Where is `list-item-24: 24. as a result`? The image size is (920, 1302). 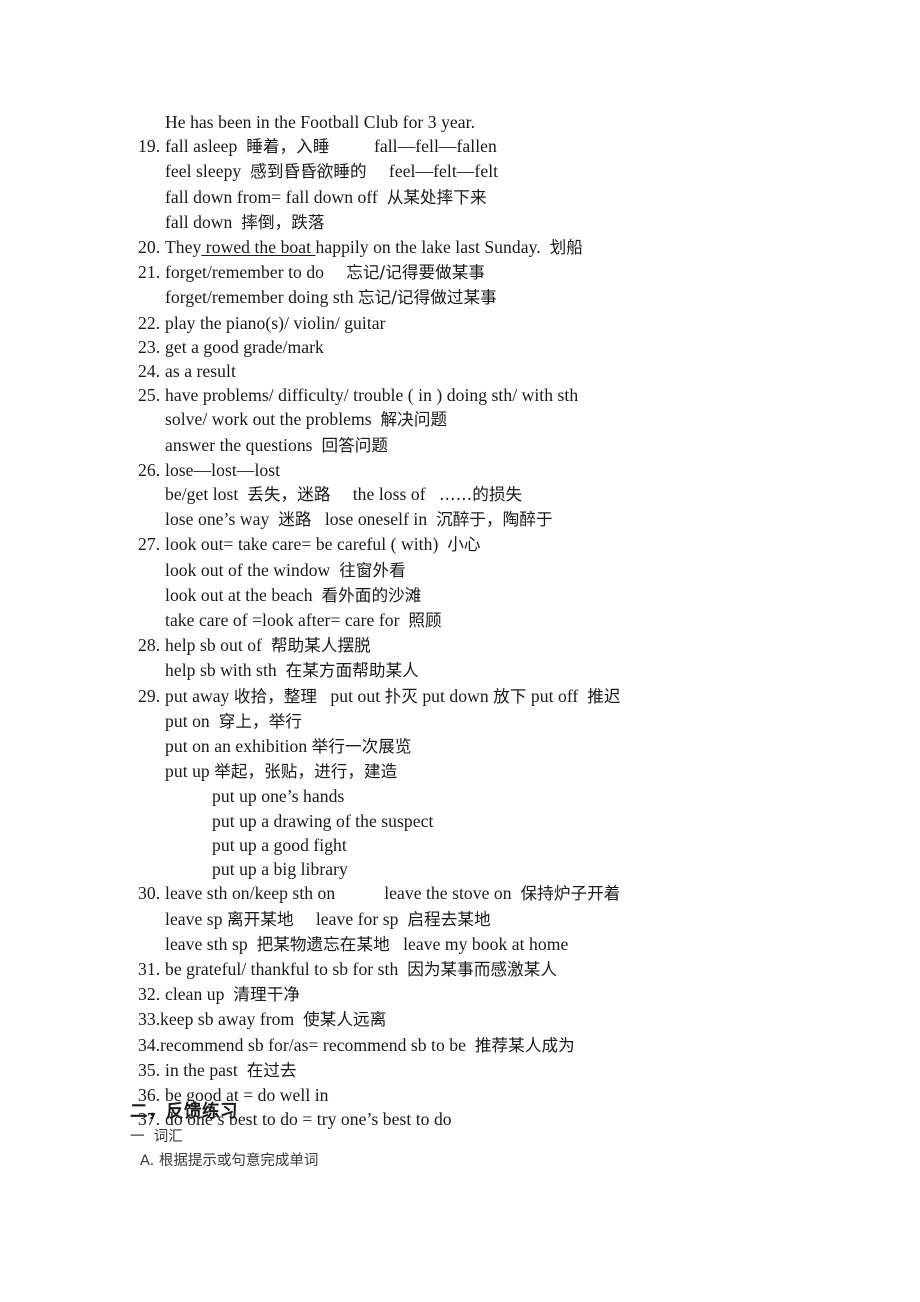 list-item-24: 24. as a result is located at coordinates (508, 371).